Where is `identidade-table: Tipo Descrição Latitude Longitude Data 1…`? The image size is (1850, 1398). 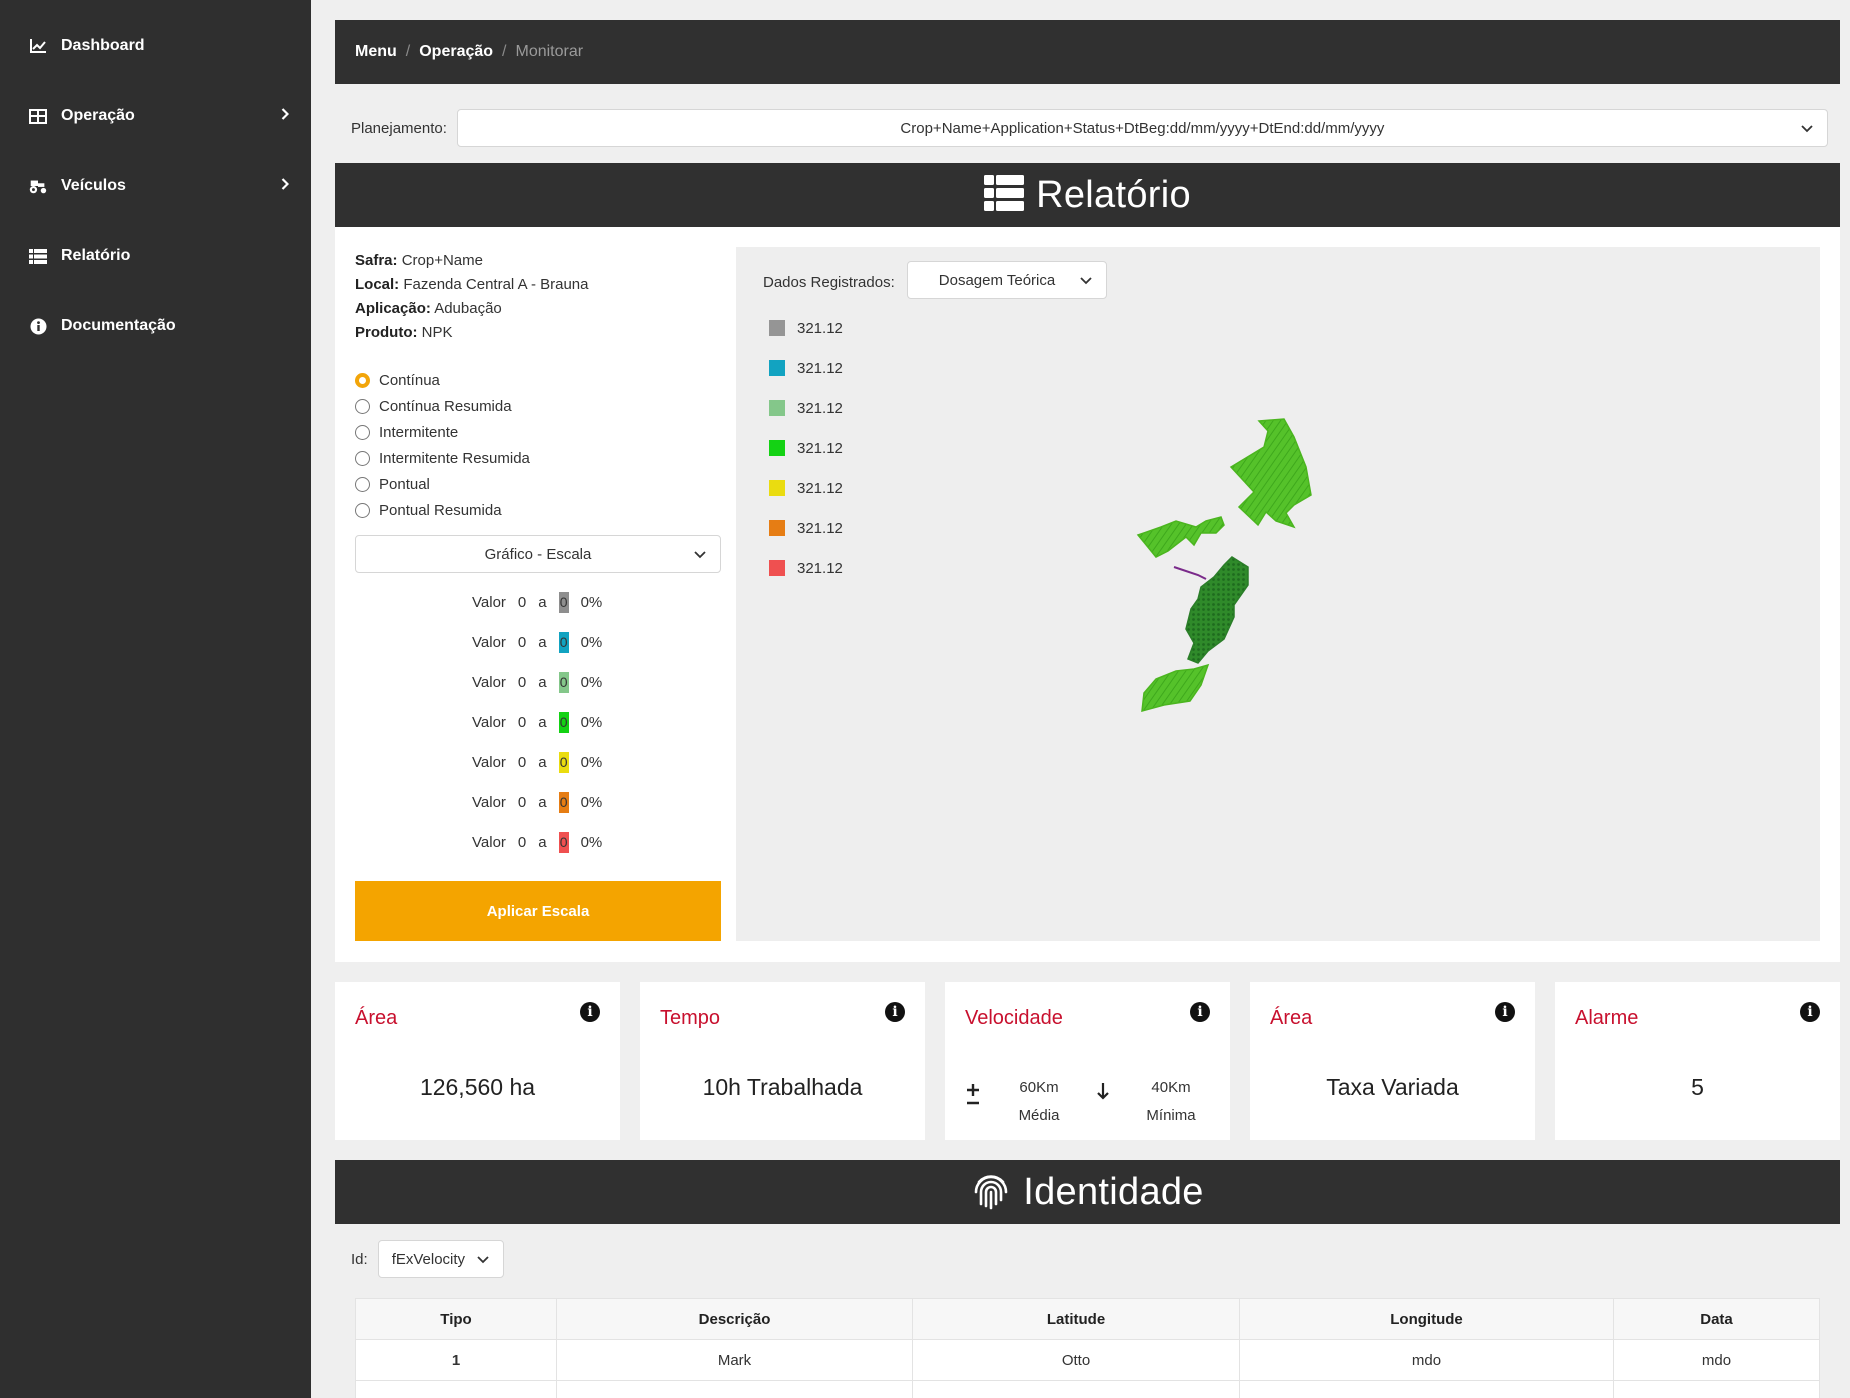 identidade-table: Tipo Descrição Latitude Longitude Data 1… is located at coordinates (1087, 1348).